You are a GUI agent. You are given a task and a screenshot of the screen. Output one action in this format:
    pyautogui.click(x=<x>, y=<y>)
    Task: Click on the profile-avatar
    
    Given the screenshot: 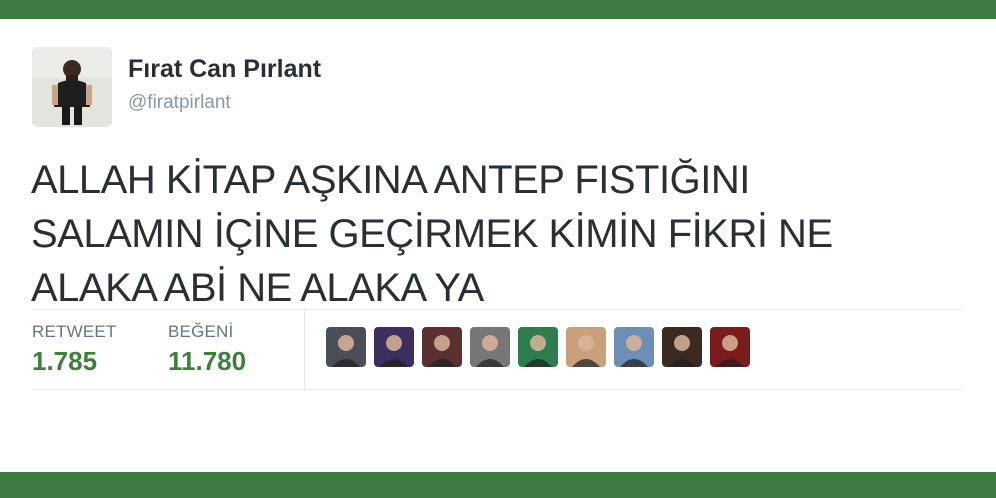 What is the action you would take?
    pyautogui.click(x=72, y=87)
    